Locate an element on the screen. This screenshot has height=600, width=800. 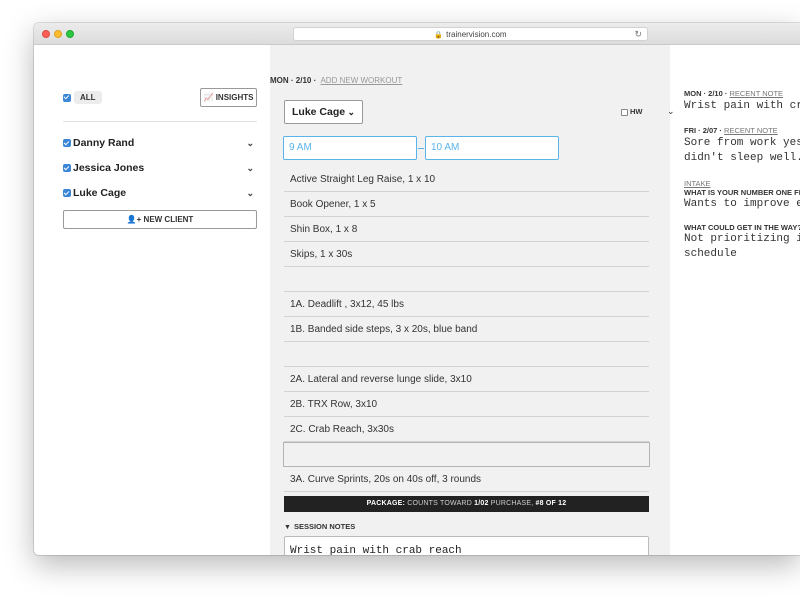
address-bar: 🔒 trainervision.com ↻ is located at coordinates (470, 34).